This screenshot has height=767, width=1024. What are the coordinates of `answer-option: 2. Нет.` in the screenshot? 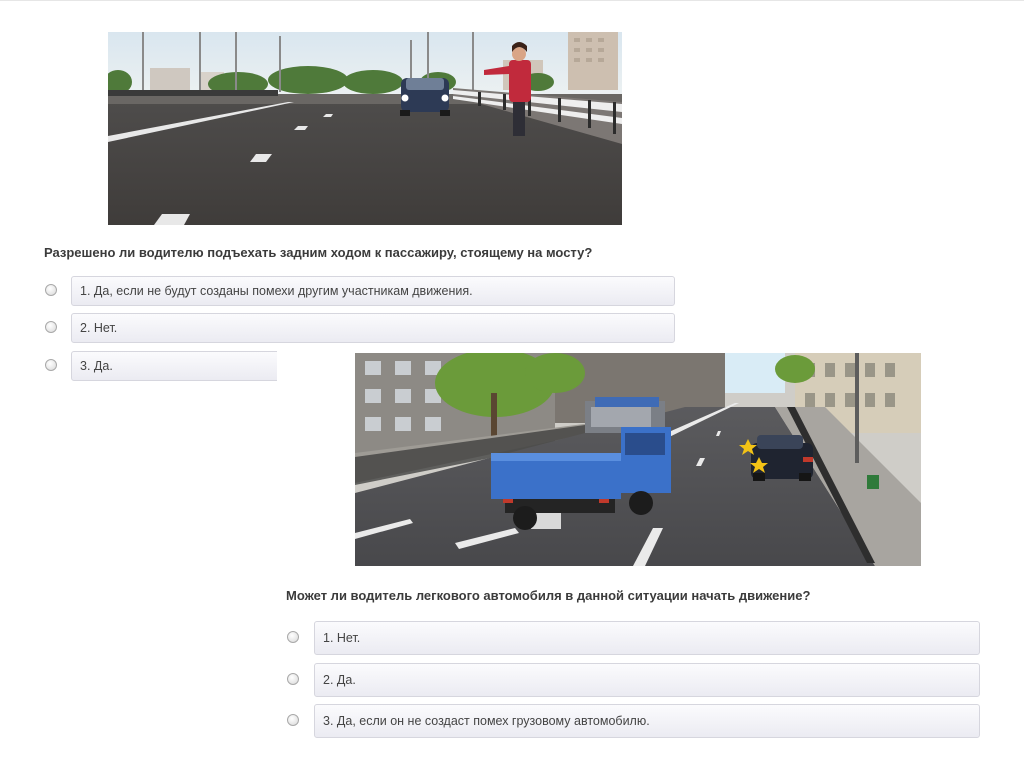 It's located at (373, 328).